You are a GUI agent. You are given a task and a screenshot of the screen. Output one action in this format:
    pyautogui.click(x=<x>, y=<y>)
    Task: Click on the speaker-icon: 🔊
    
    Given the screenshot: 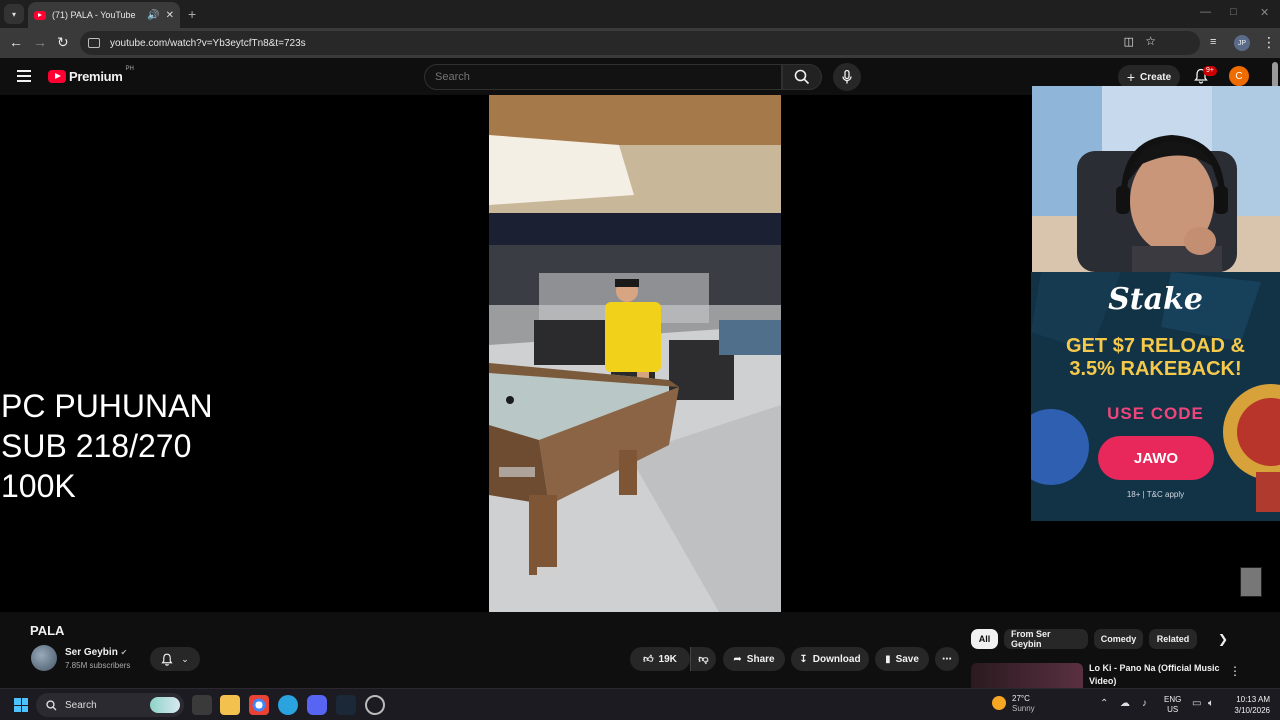 What is the action you would take?
    pyautogui.click(x=153, y=15)
    